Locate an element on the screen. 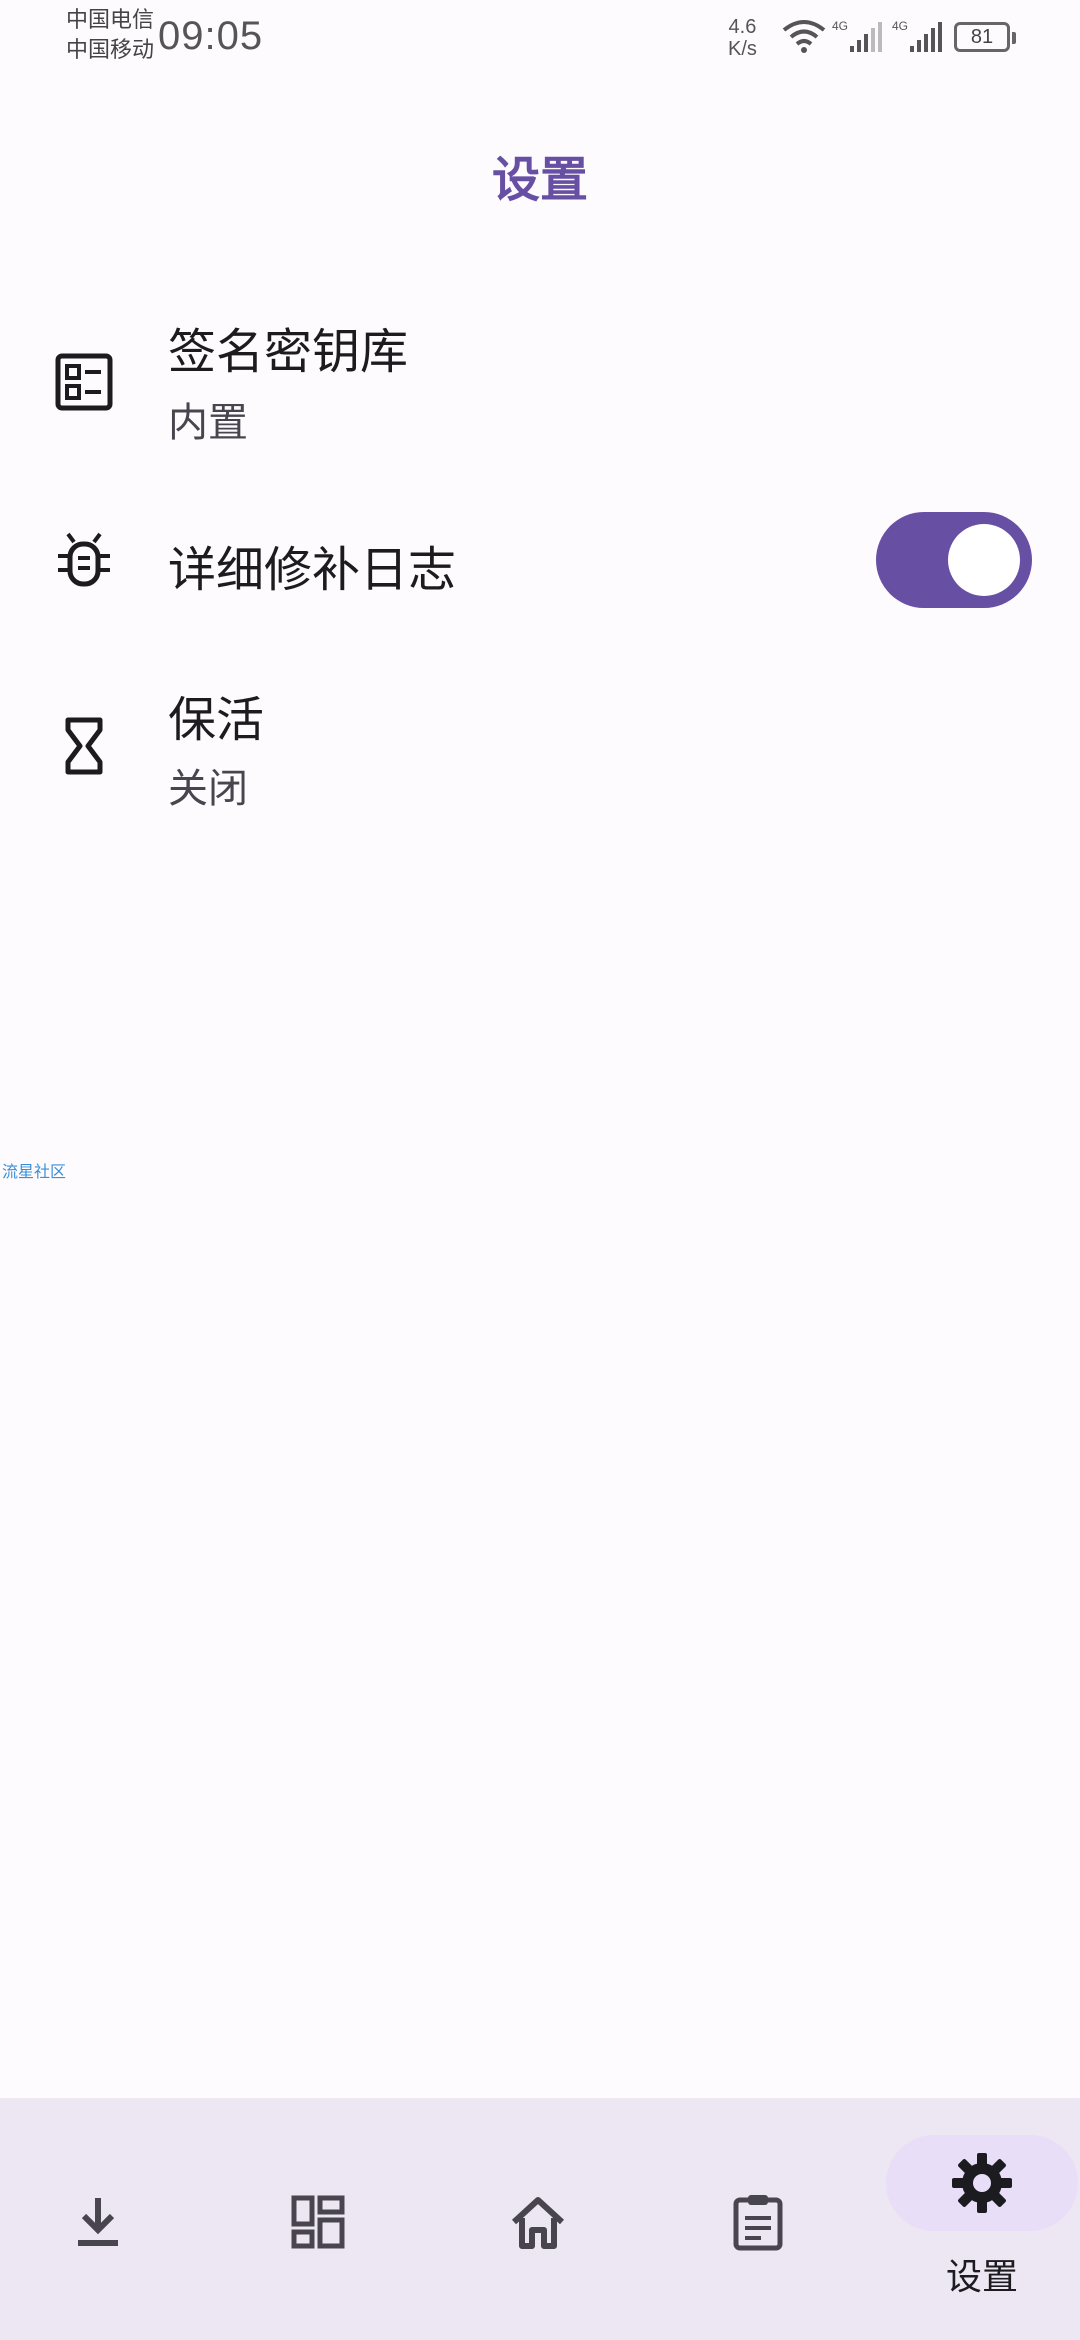 The image size is (1080, 2340). nav-item-dashboard is located at coordinates (318, 2219).